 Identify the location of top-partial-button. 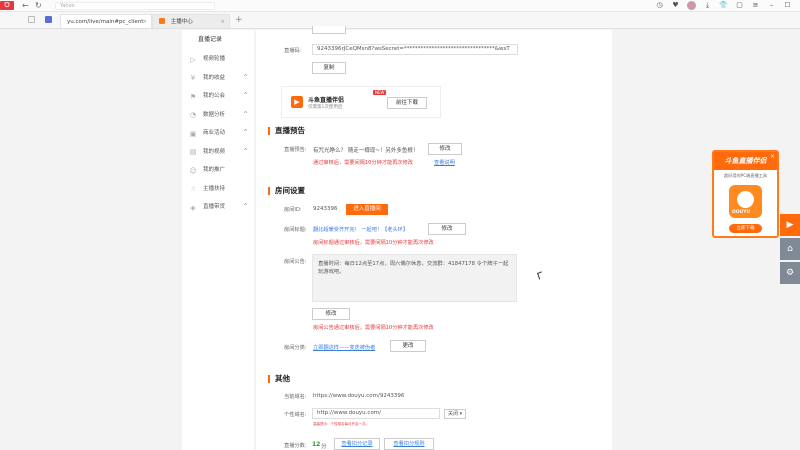
(329, 30).